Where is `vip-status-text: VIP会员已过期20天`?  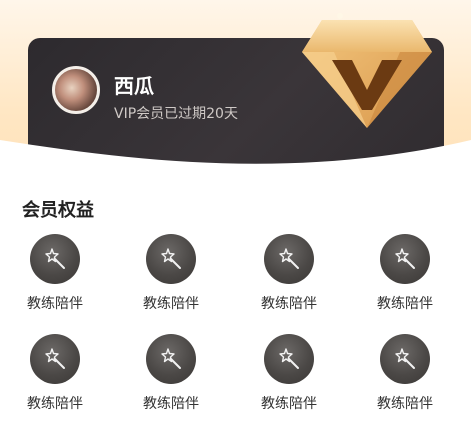 vip-status-text: VIP会员已过期20天 is located at coordinates (176, 114).